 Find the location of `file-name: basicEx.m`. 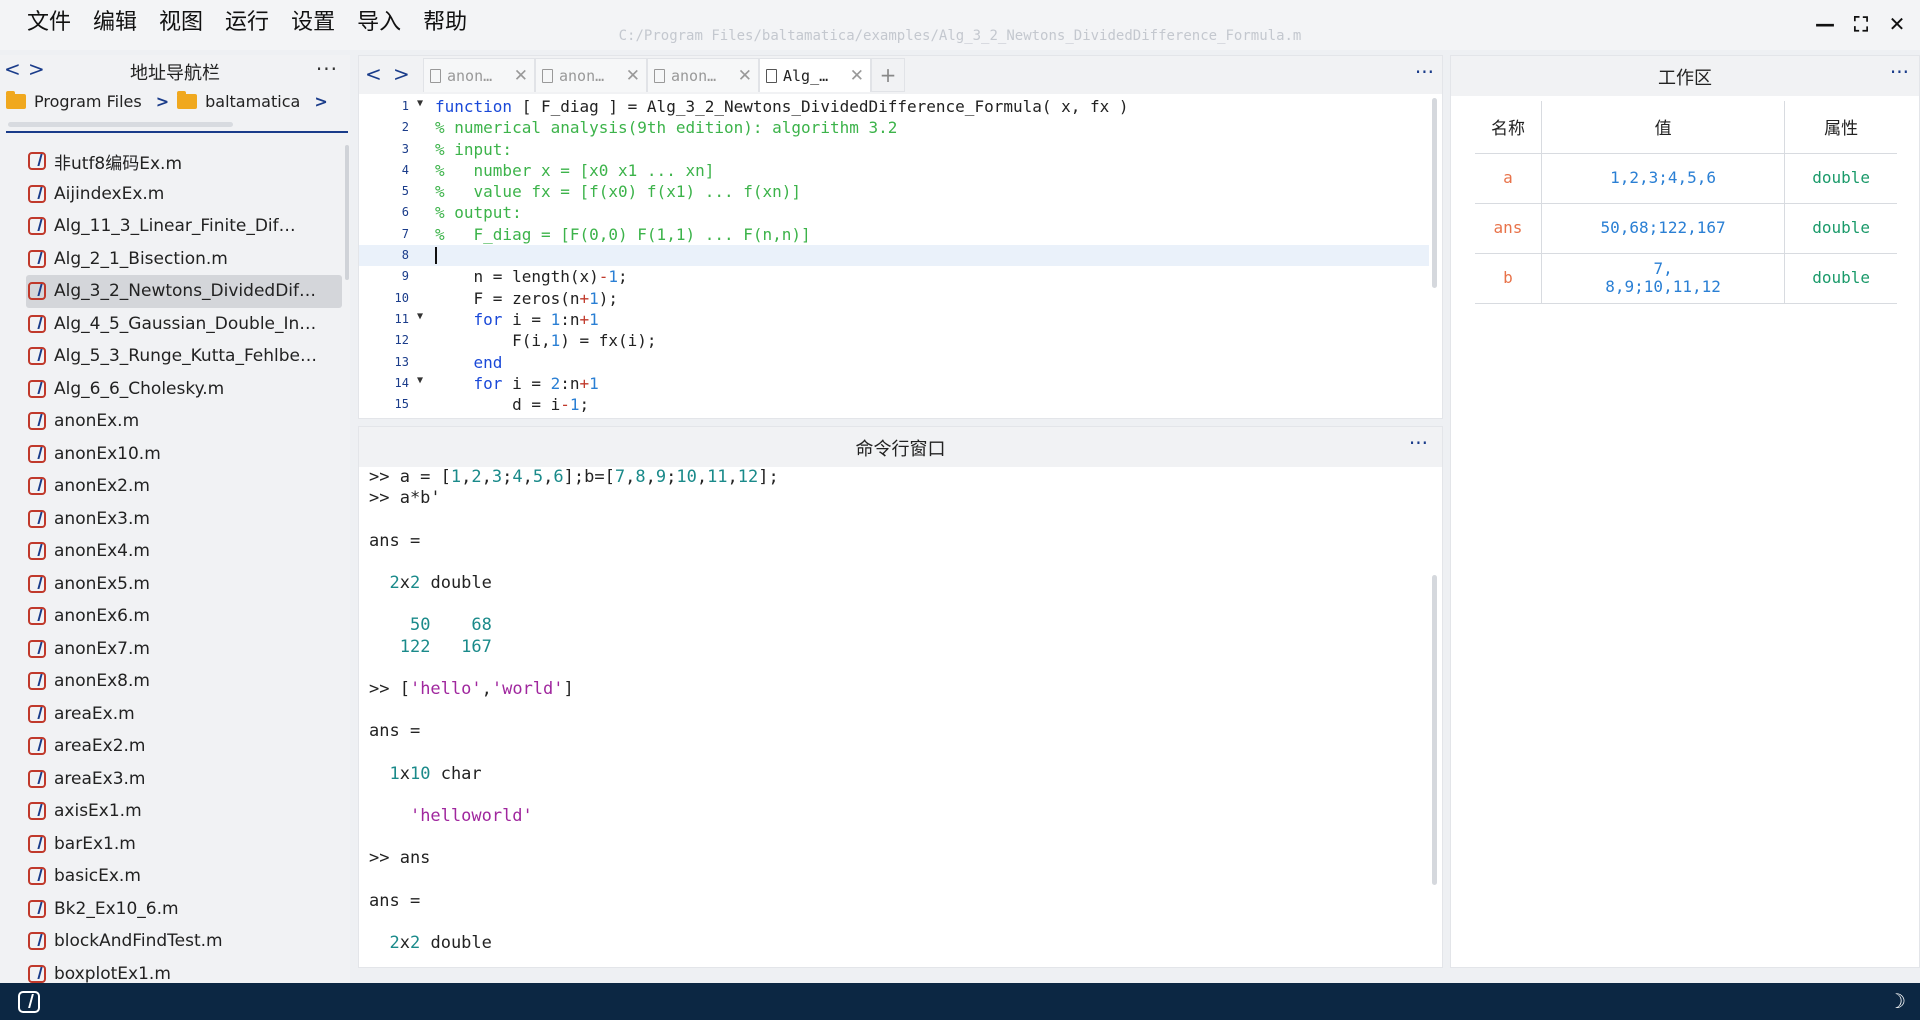

file-name: basicEx.m is located at coordinates (97, 876).